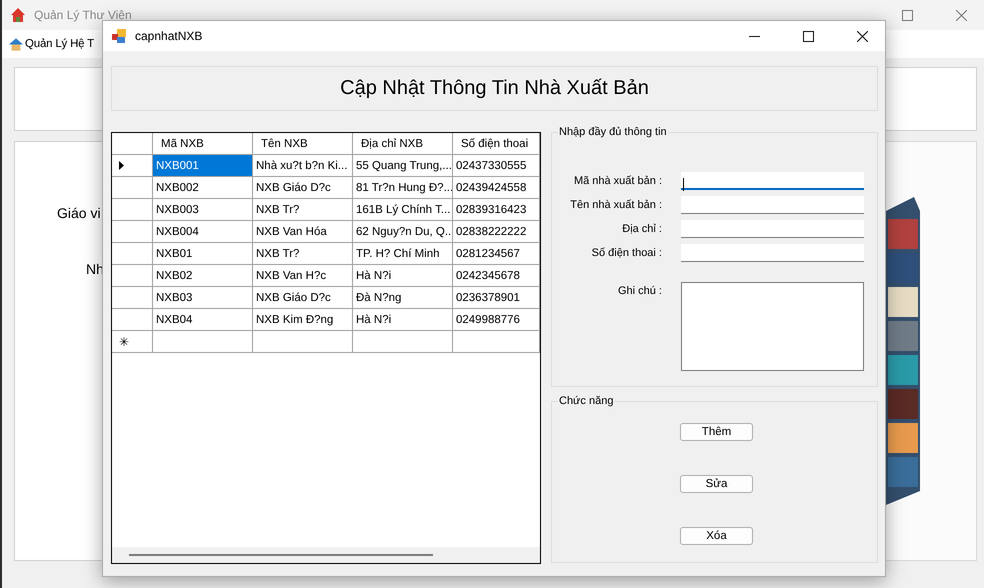 The image size is (984, 588). What do you see at coordinates (496, 188) in the screenshot?
I see `table-cell: 02439424558` at bounding box center [496, 188].